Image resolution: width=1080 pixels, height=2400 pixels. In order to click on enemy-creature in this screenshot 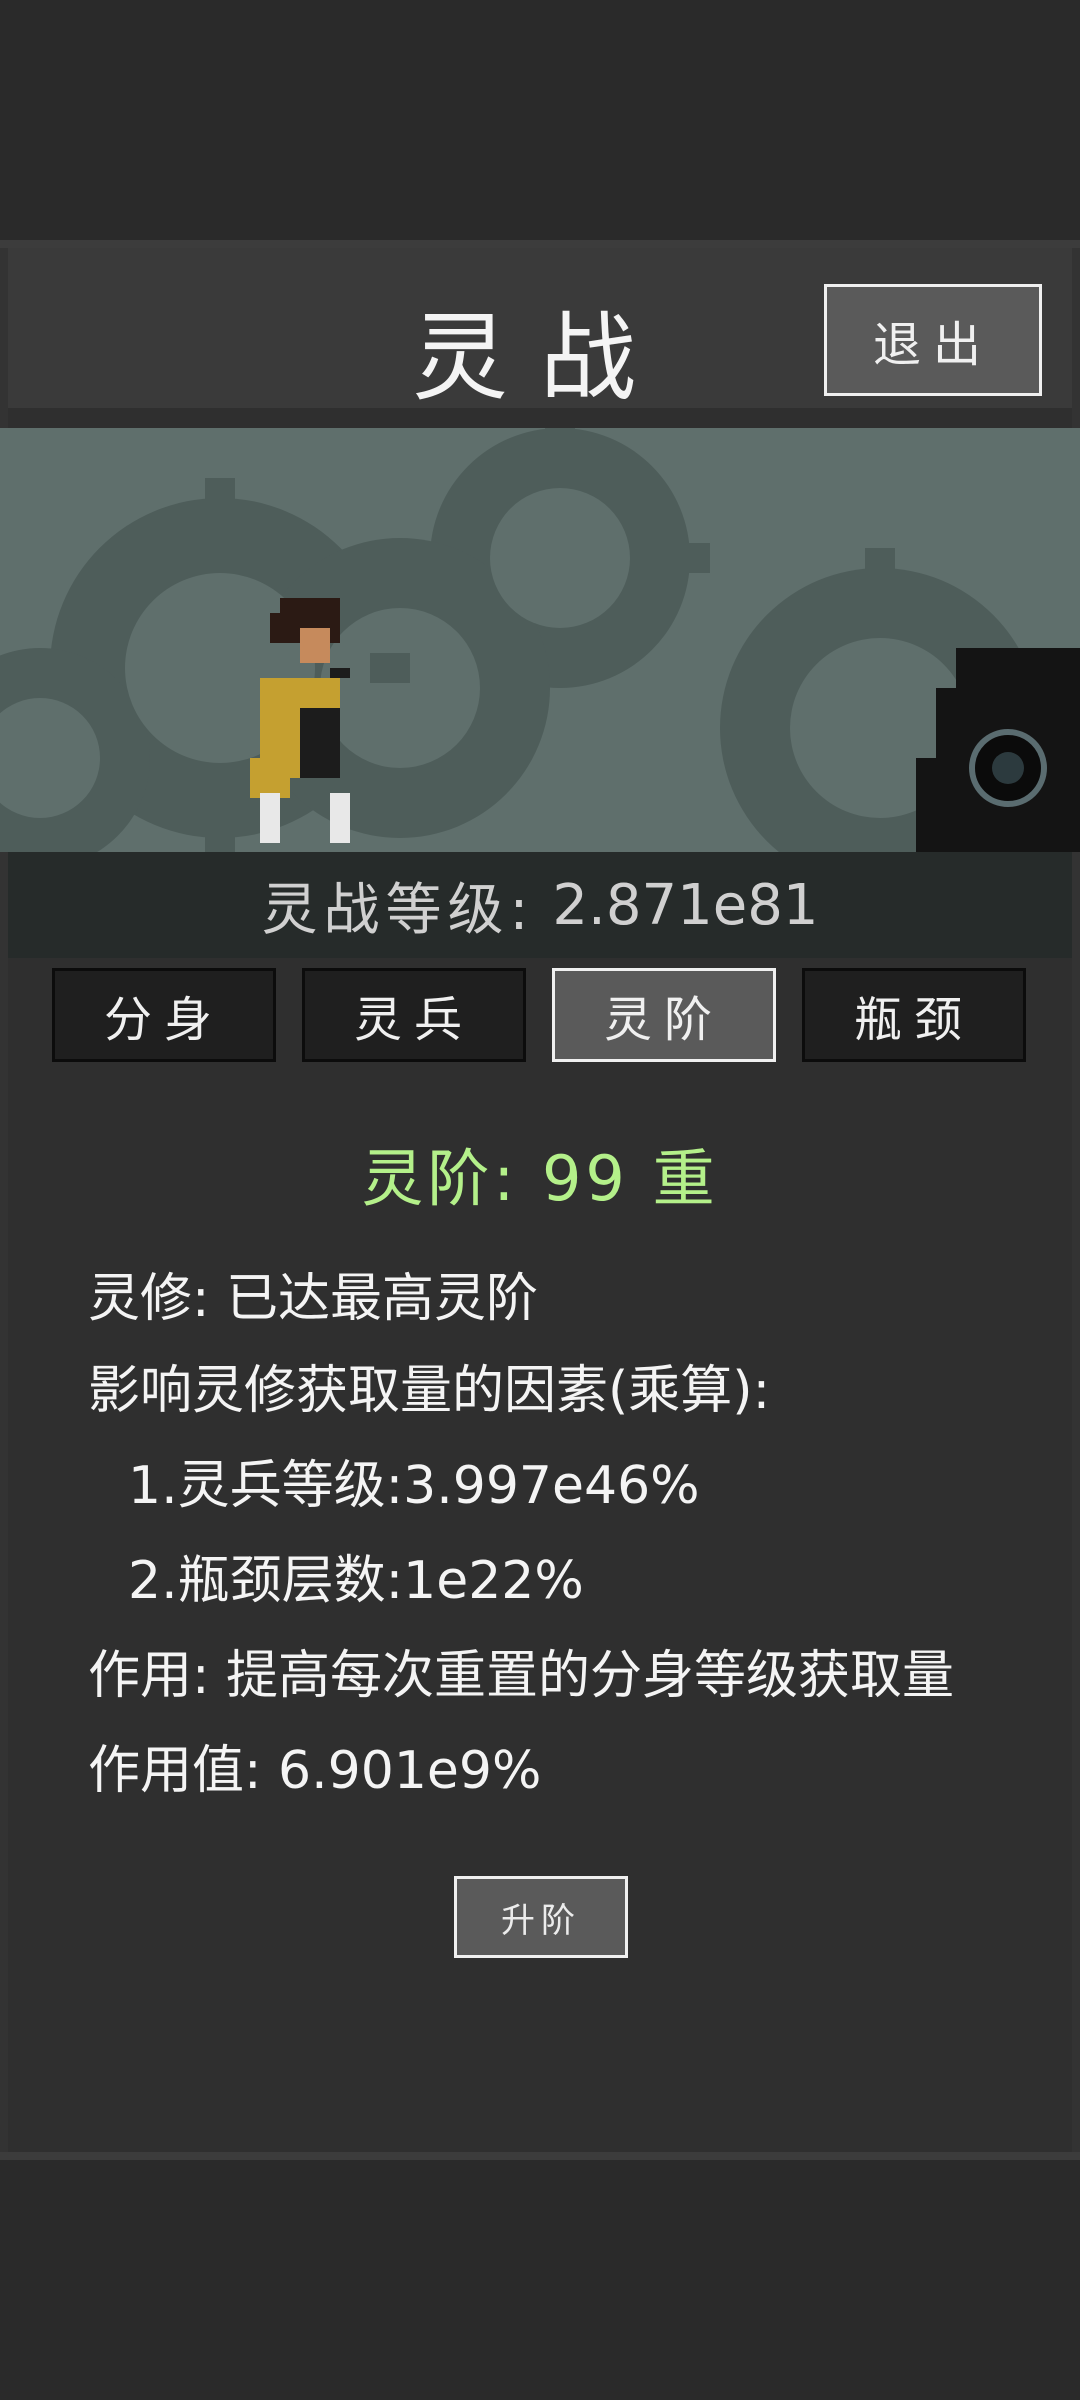, I will do `click(998, 750)`.